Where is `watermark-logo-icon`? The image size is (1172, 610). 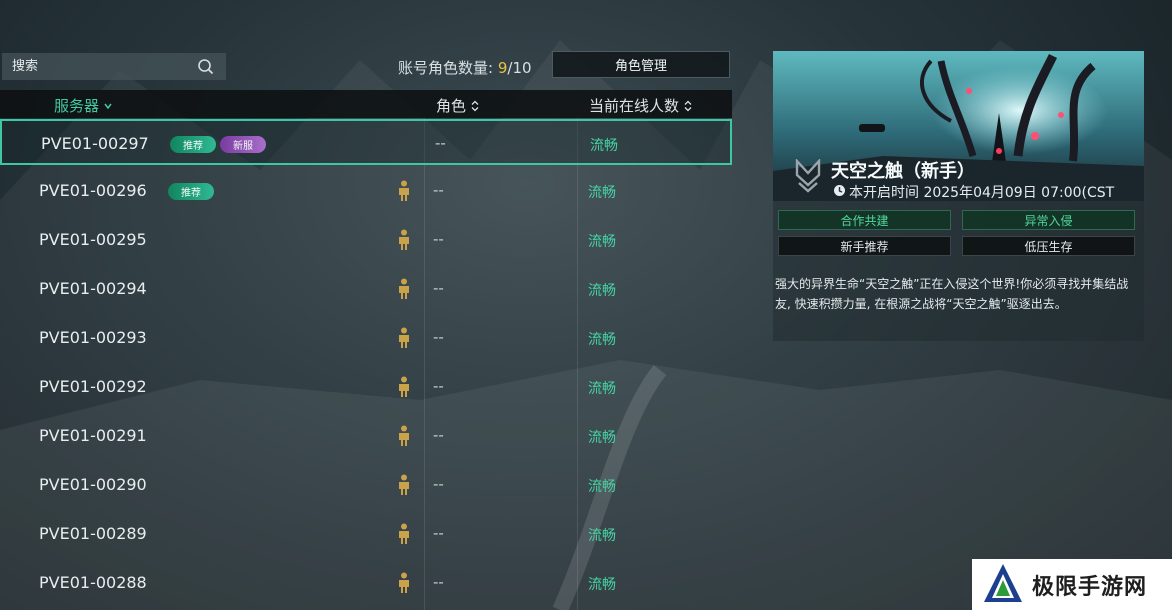
watermark-logo-icon is located at coordinates (1003, 582).